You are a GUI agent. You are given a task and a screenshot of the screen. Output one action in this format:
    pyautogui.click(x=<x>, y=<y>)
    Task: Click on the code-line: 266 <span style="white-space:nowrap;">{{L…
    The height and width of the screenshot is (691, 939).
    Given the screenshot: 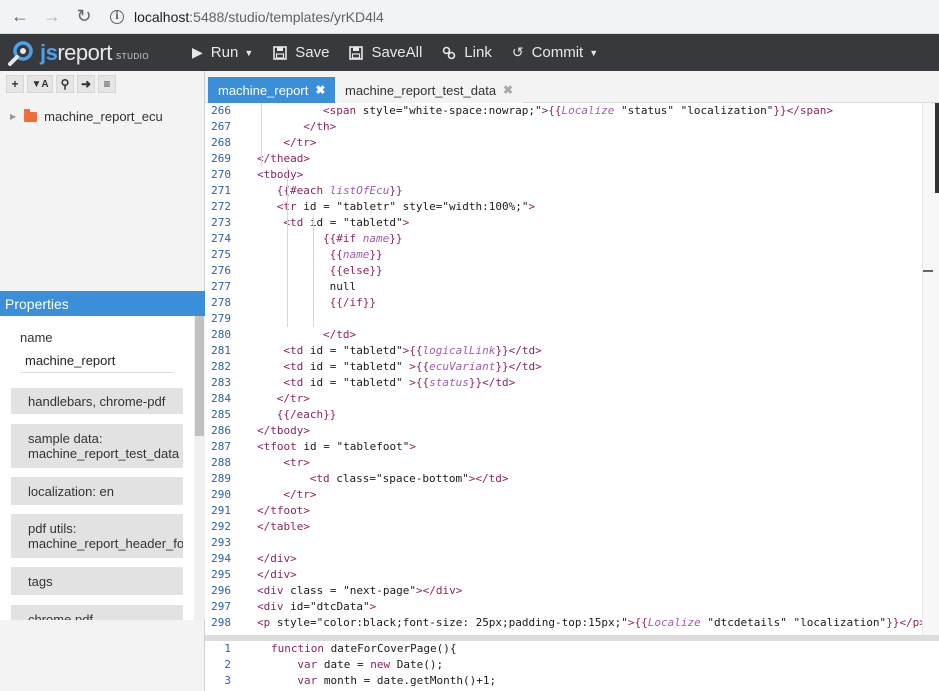 What is the action you would take?
    pyautogui.click(x=563, y=111)
    